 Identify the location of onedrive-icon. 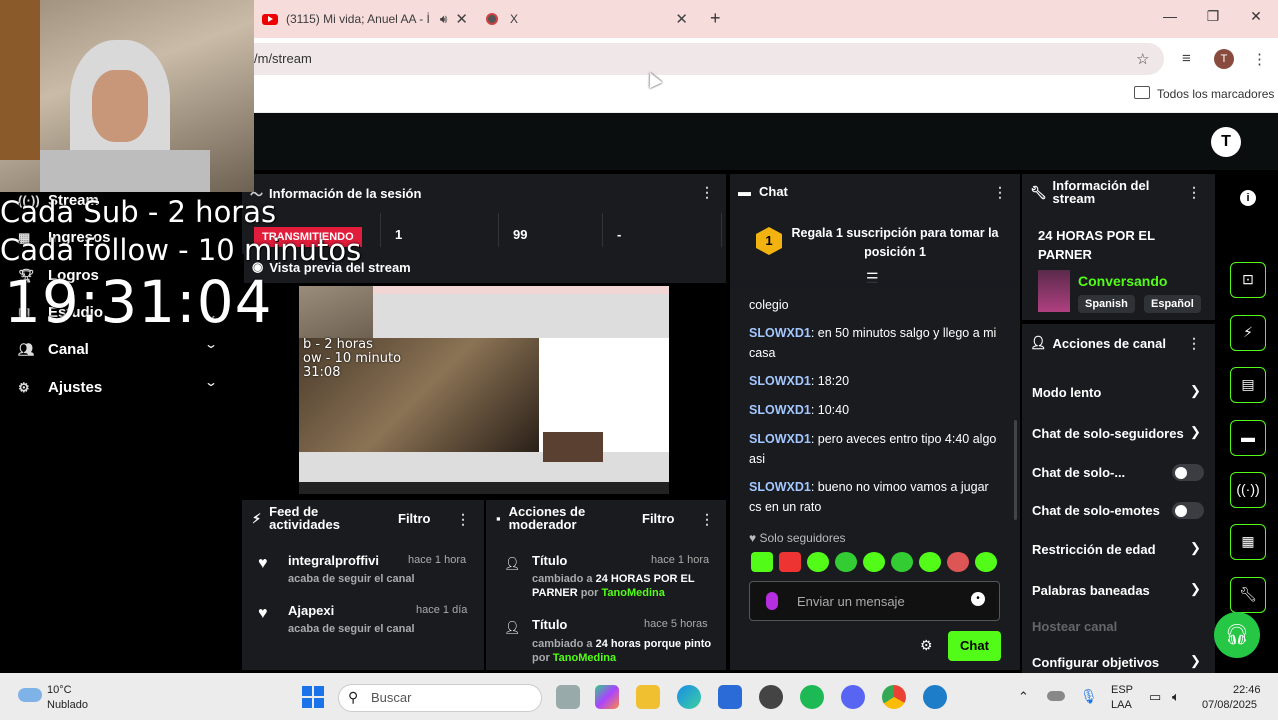
(1056, 696).